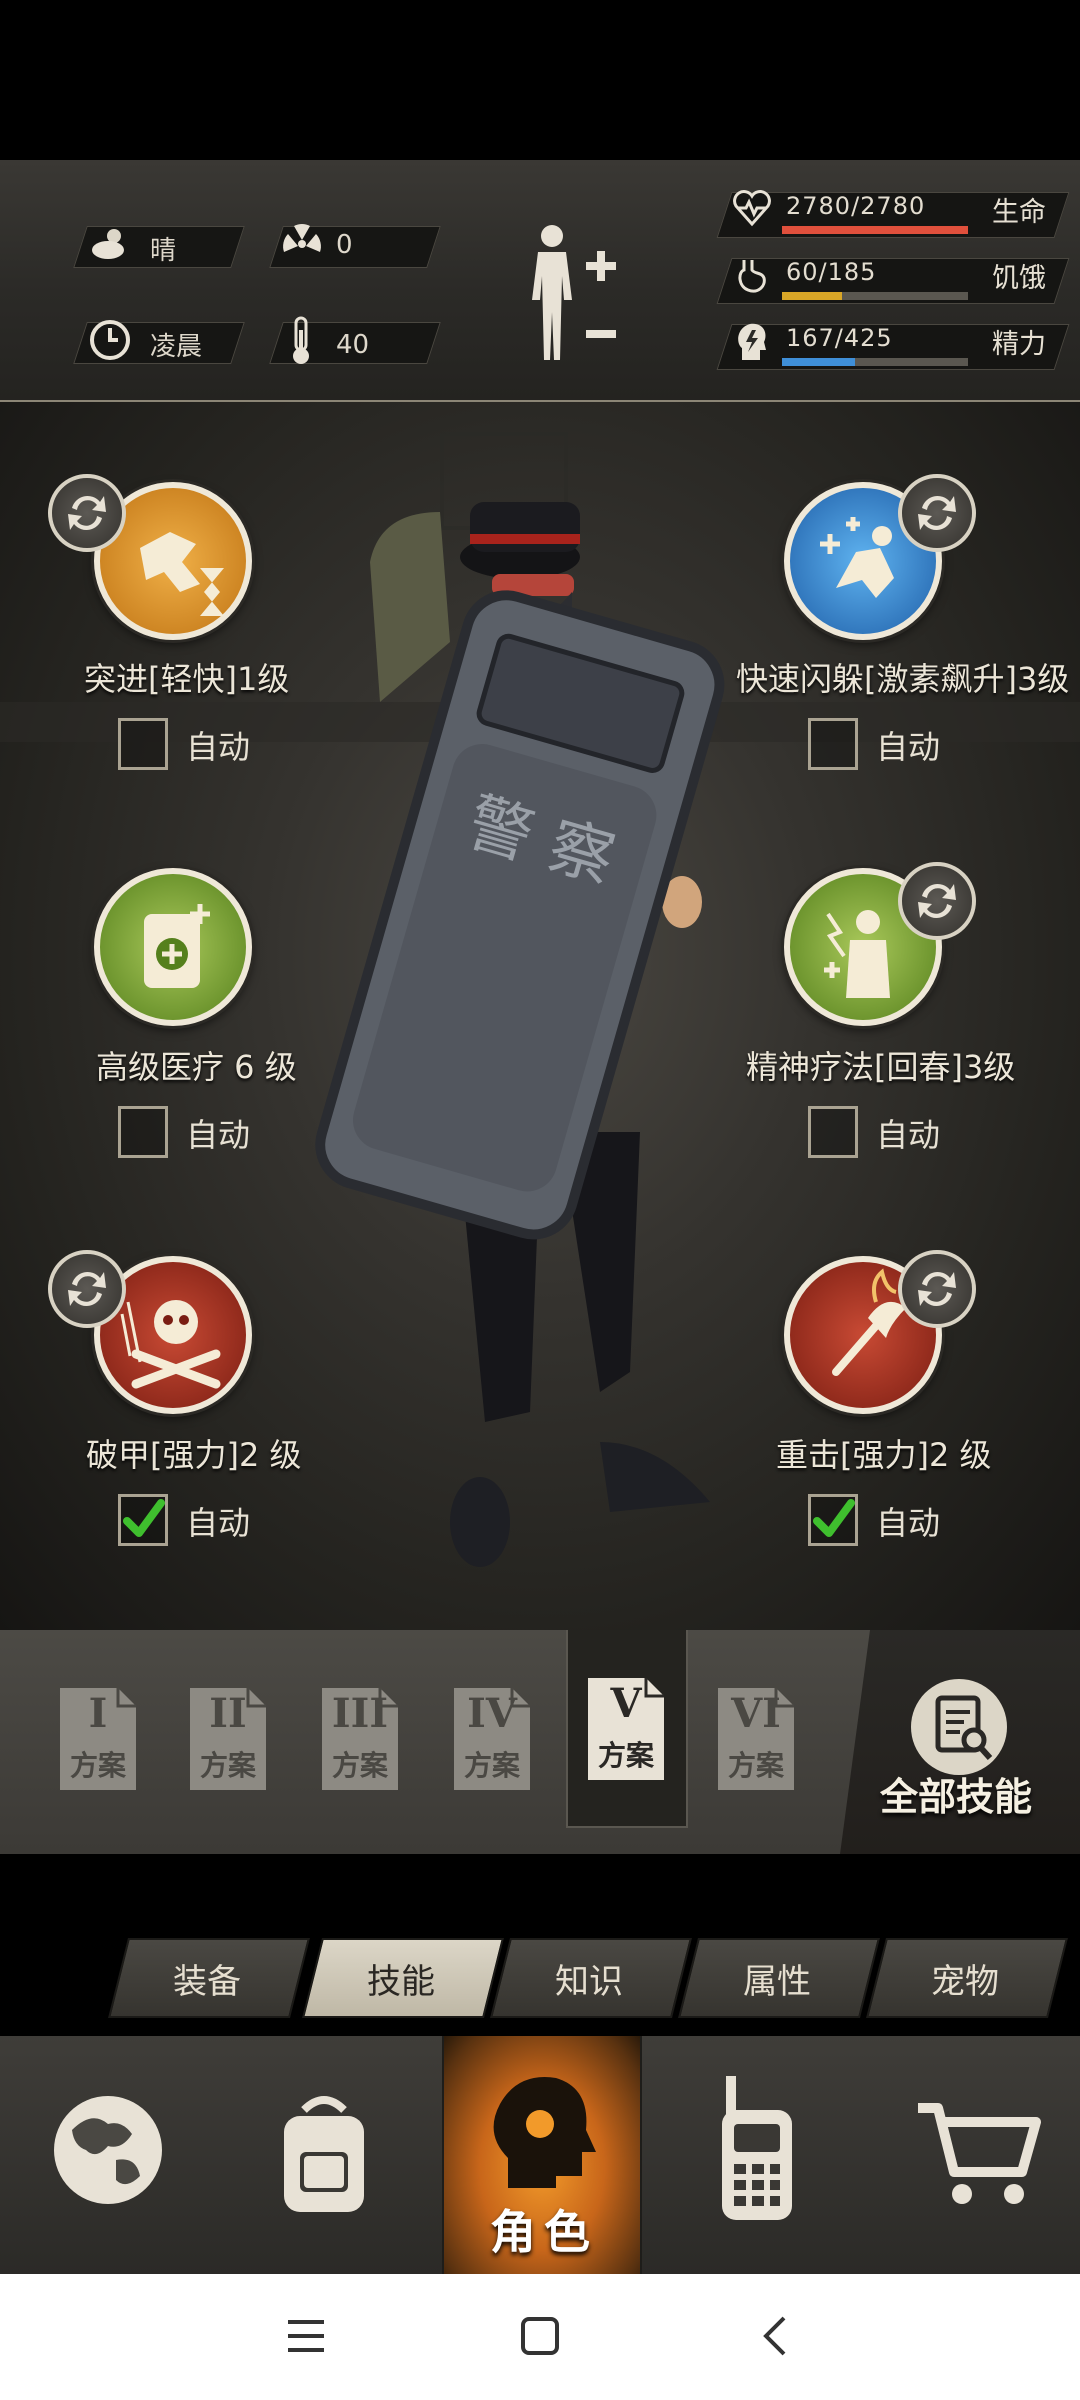 The image size is (1080, 2400). Describe the element at coordinates (87, 513) in the screenshot. I see `skill-1-swap-icon` at that location.